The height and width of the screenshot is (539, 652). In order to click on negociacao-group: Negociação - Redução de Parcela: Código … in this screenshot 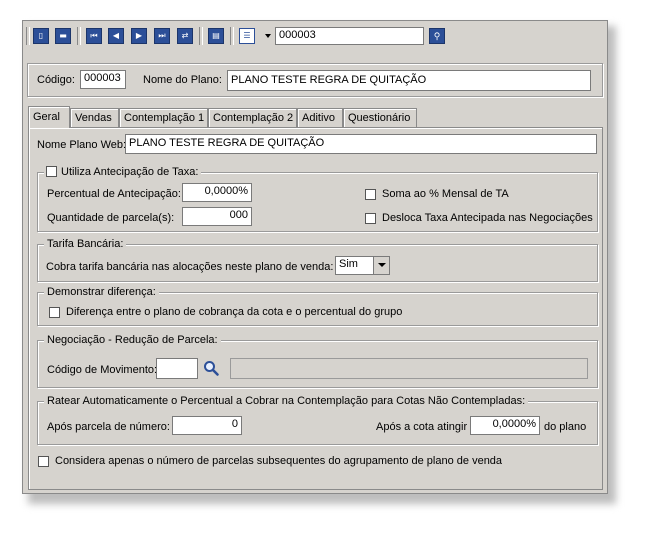, I will do `click(317, 361)`.